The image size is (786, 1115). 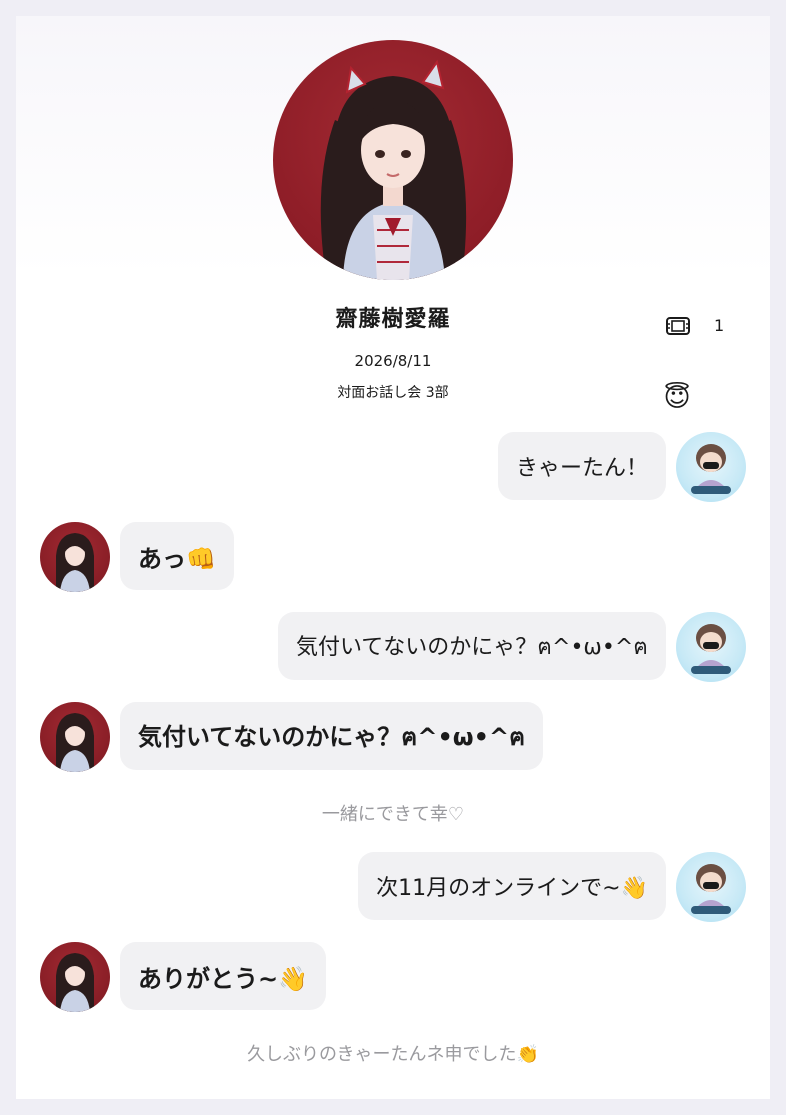 What do you see at coordinates (393, 393) in the screenshot?
I see `event-title: 対面お話し会 3部` at bounding box center [393, 393].